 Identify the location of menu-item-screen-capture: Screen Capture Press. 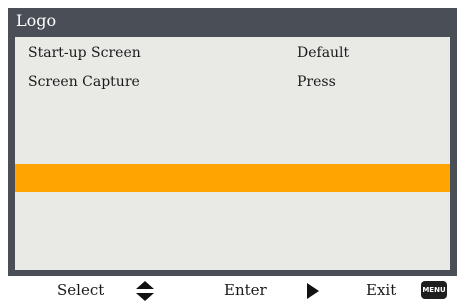
(232, 82).